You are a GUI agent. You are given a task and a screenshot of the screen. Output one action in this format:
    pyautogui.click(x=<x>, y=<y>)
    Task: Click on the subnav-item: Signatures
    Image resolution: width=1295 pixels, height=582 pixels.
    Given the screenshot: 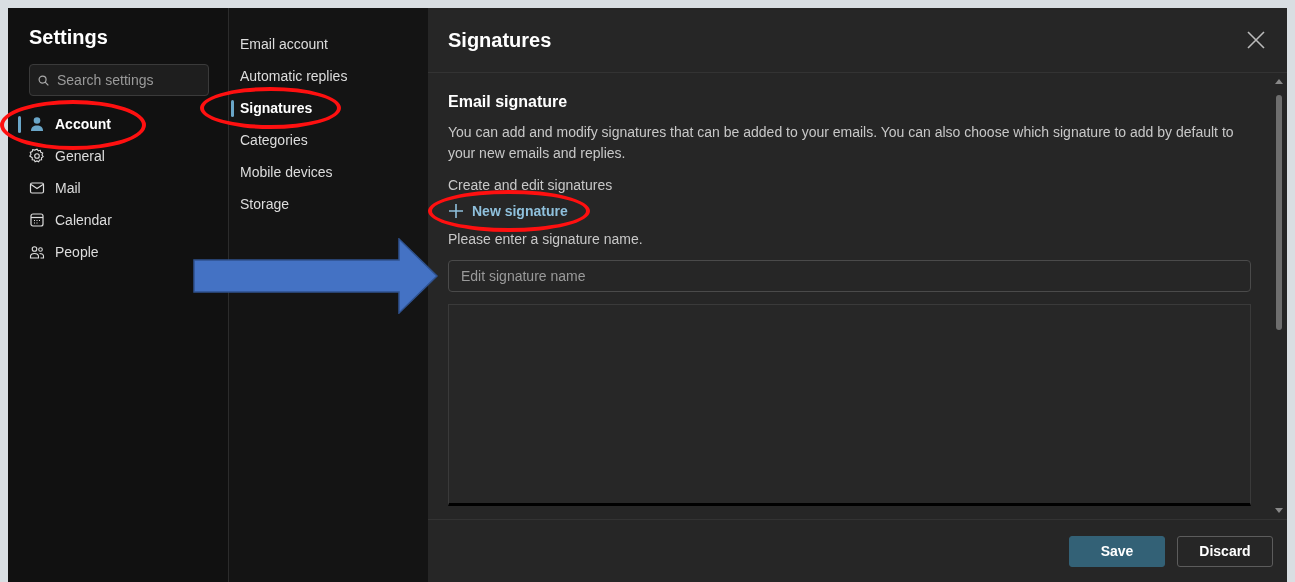 What is the action you would take?
    pyautogui.click(x=328, y=108)
    